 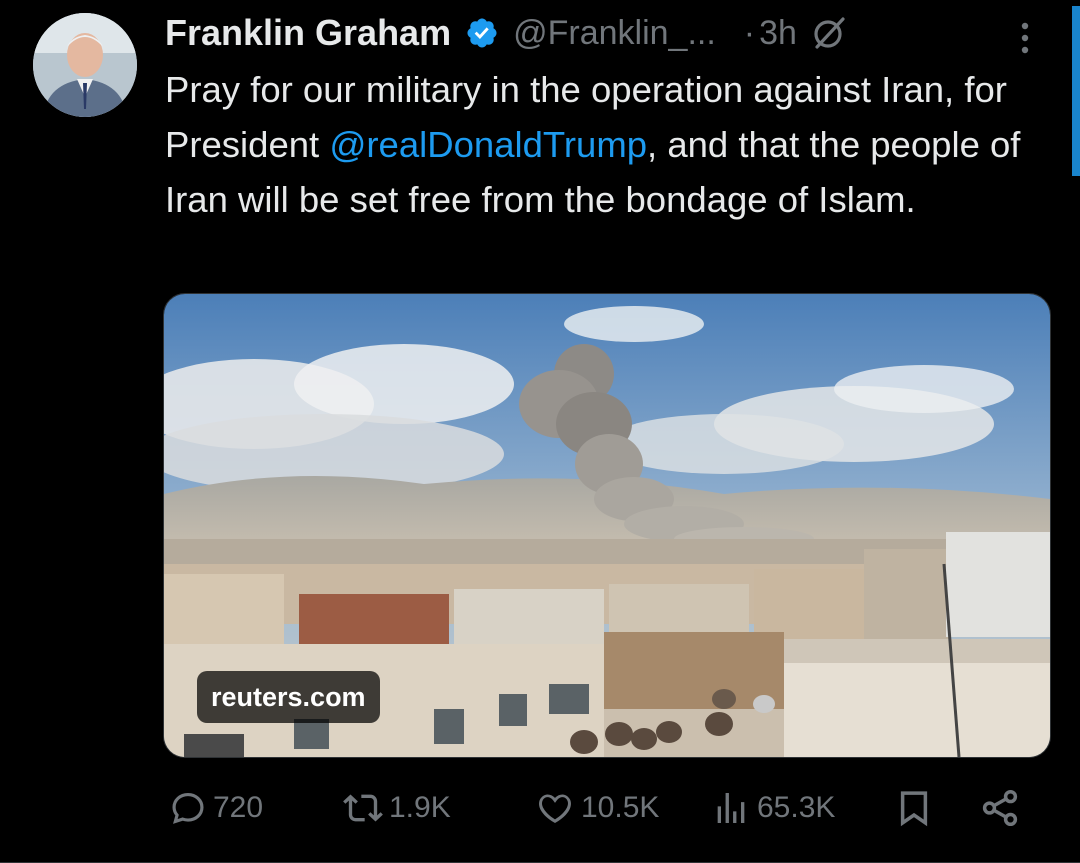 I want to click on views-button: 65.3K, so click(x=773, y=808).